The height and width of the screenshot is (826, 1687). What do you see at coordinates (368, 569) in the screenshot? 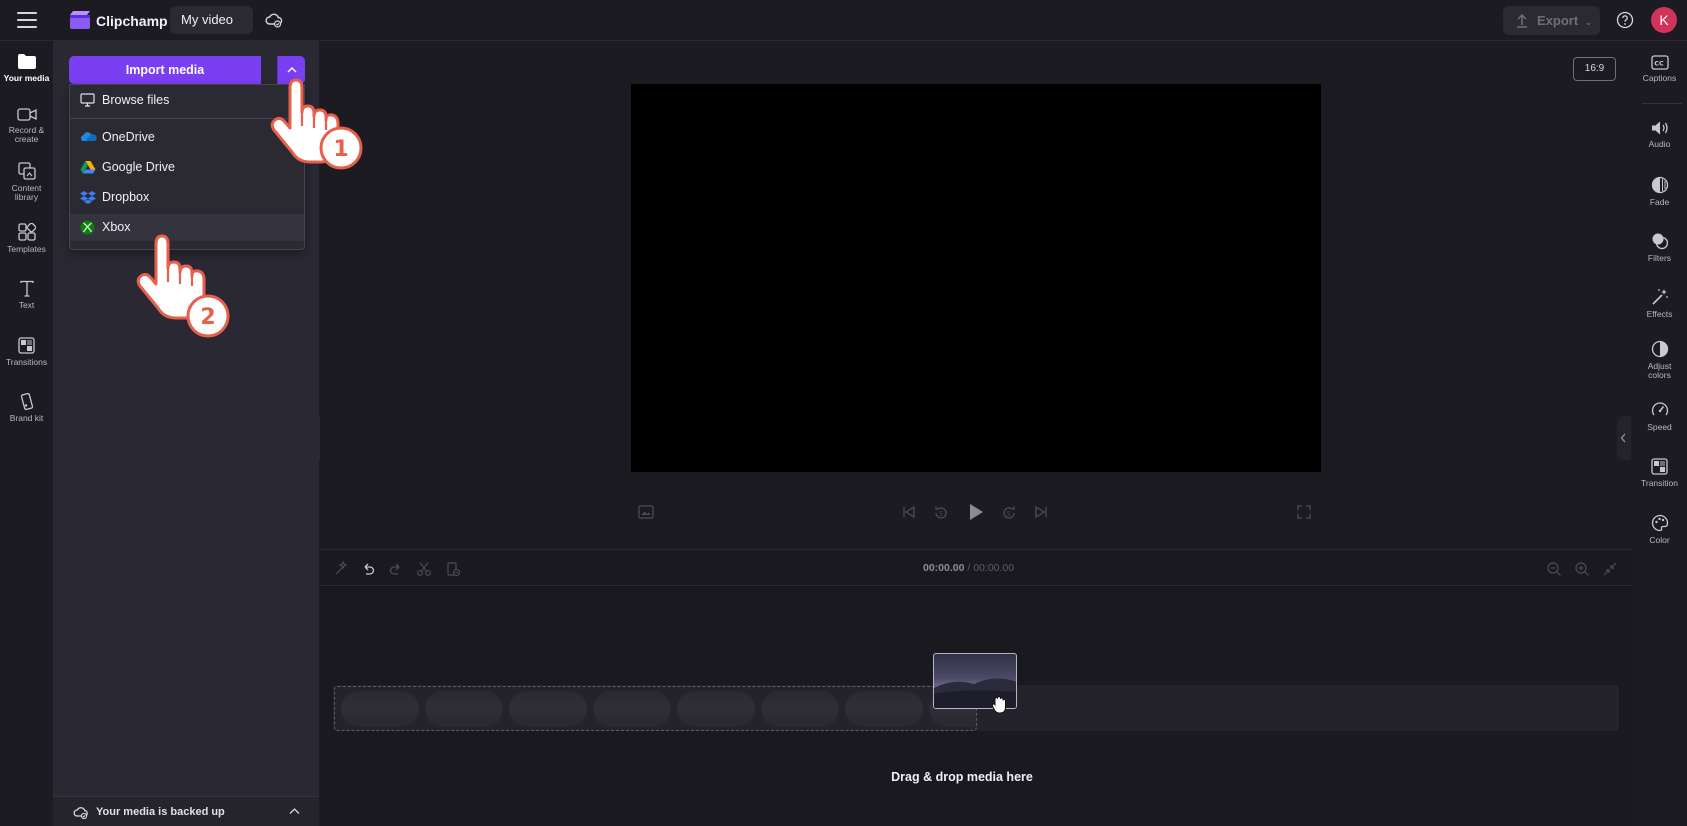
I see `undo-icon` at bounding box center [368, 569].